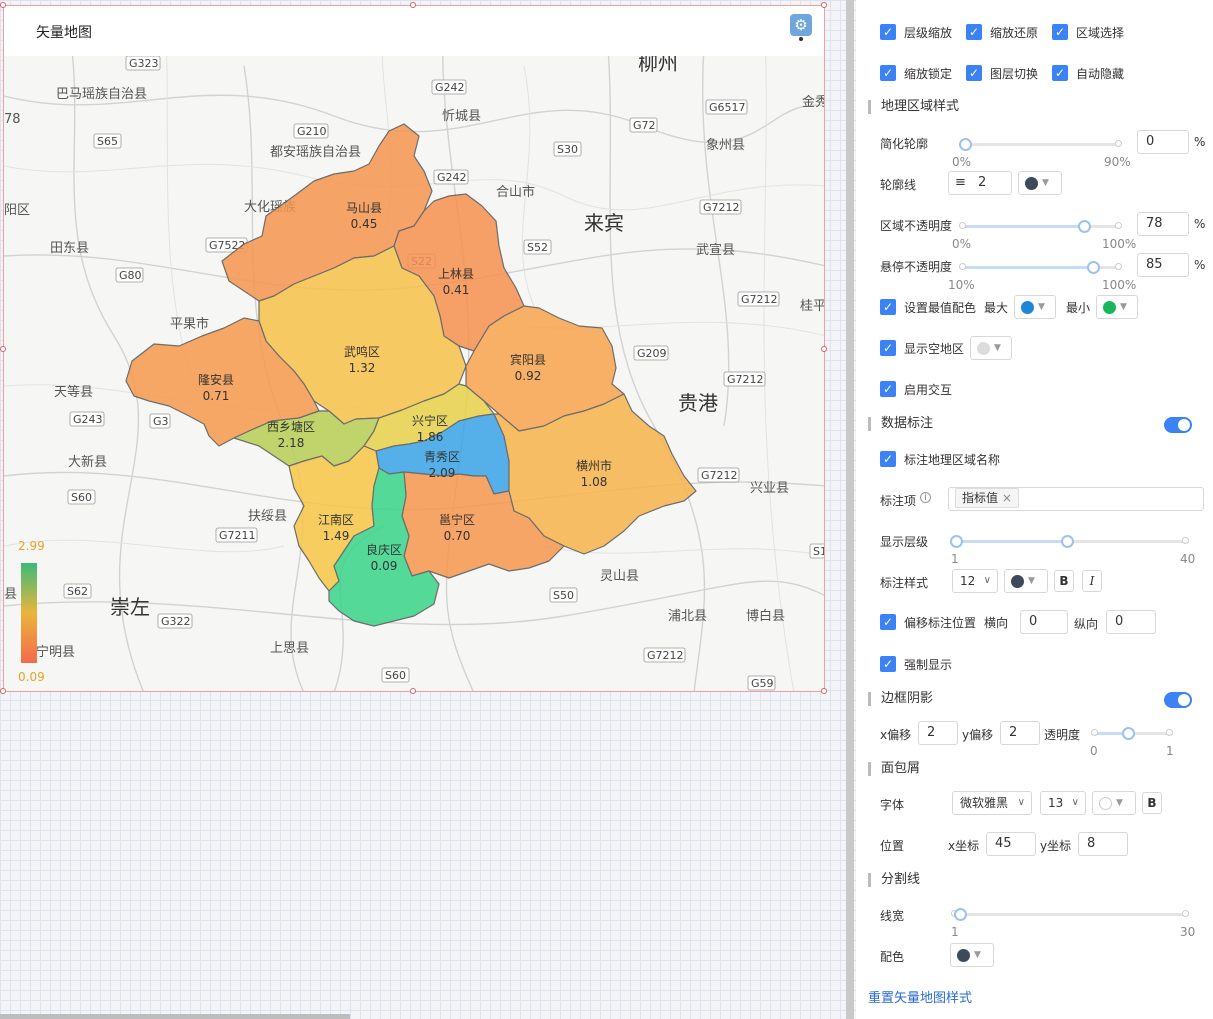 This screenshot has width=1213, height=1019. I want to click on checkbox-force-display: ✓, so click(888, 664).